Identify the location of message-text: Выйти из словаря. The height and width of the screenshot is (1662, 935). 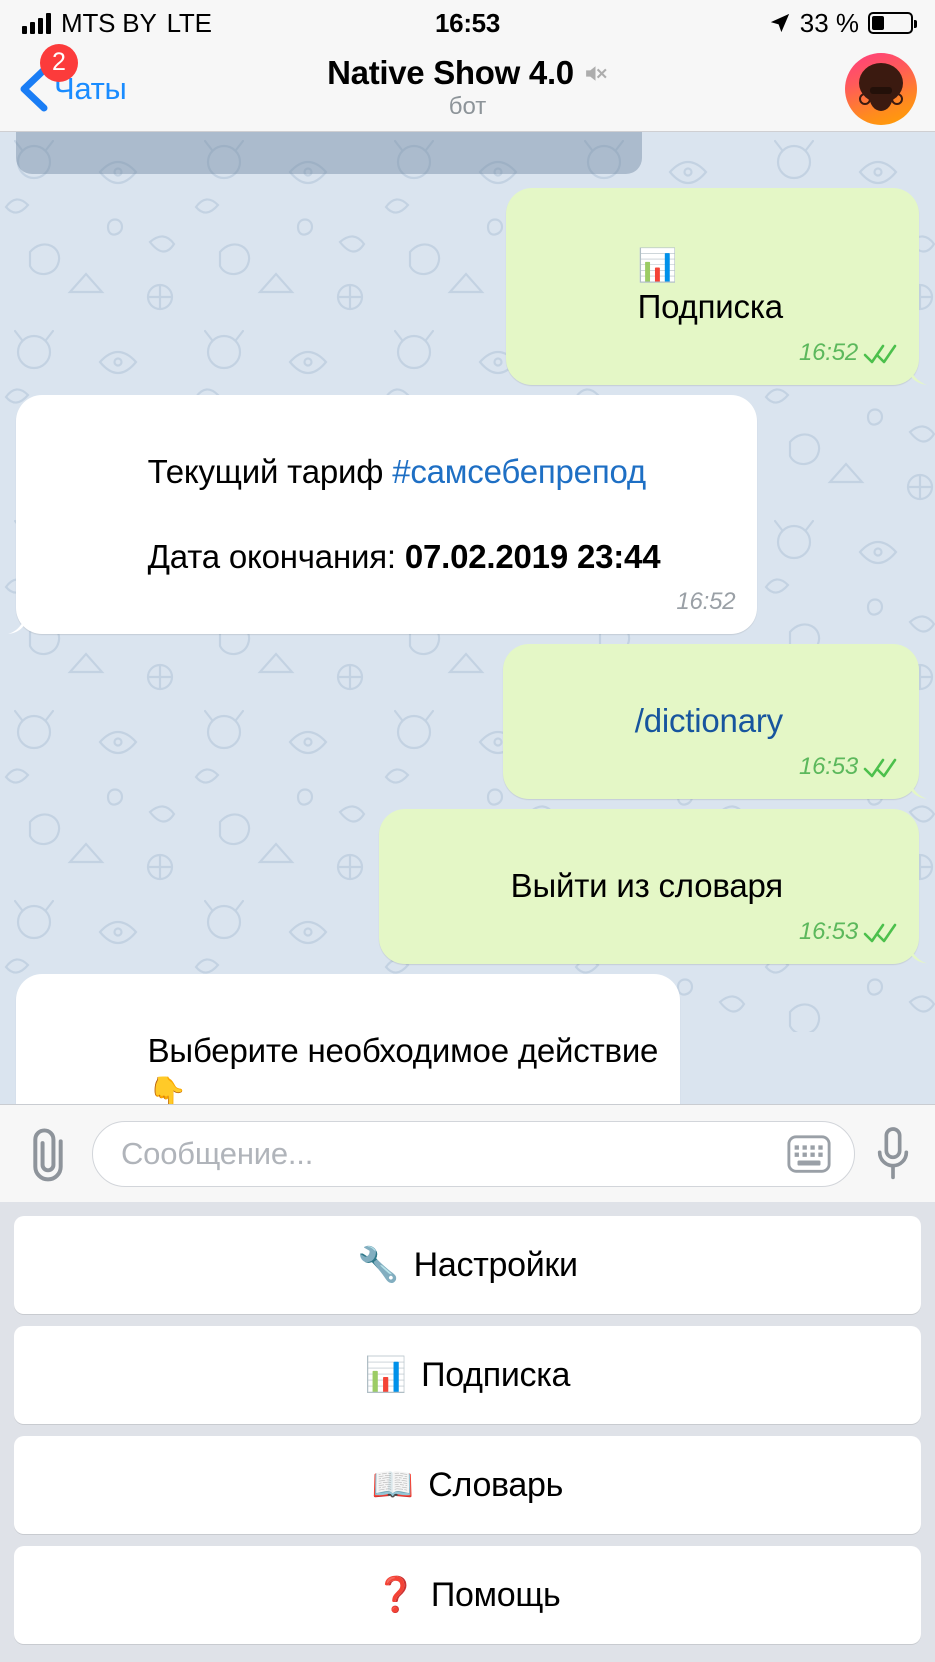
(593, 886).